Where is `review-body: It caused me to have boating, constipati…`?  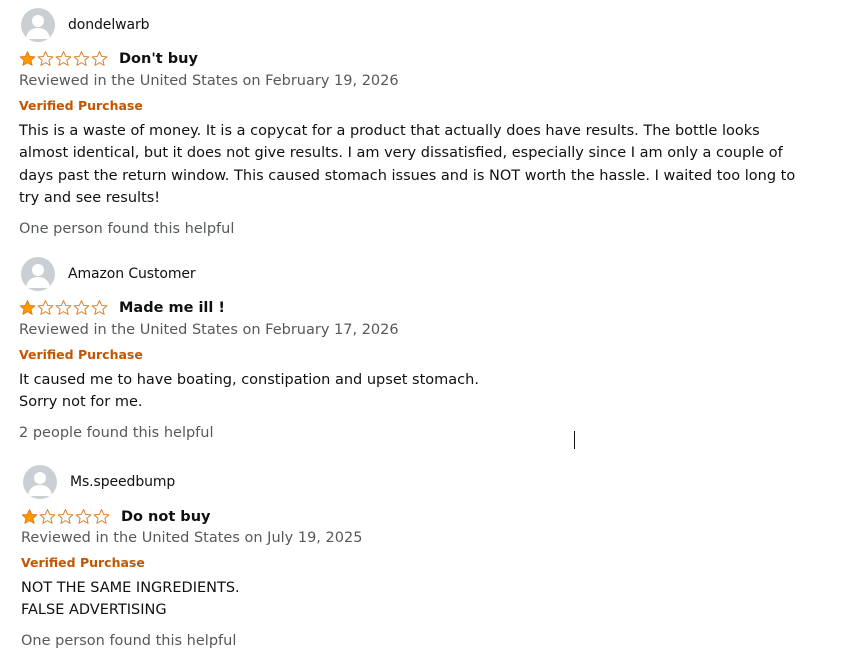 review-body: It caused me to have boating, constipati… is located at coordinates (399, 391).